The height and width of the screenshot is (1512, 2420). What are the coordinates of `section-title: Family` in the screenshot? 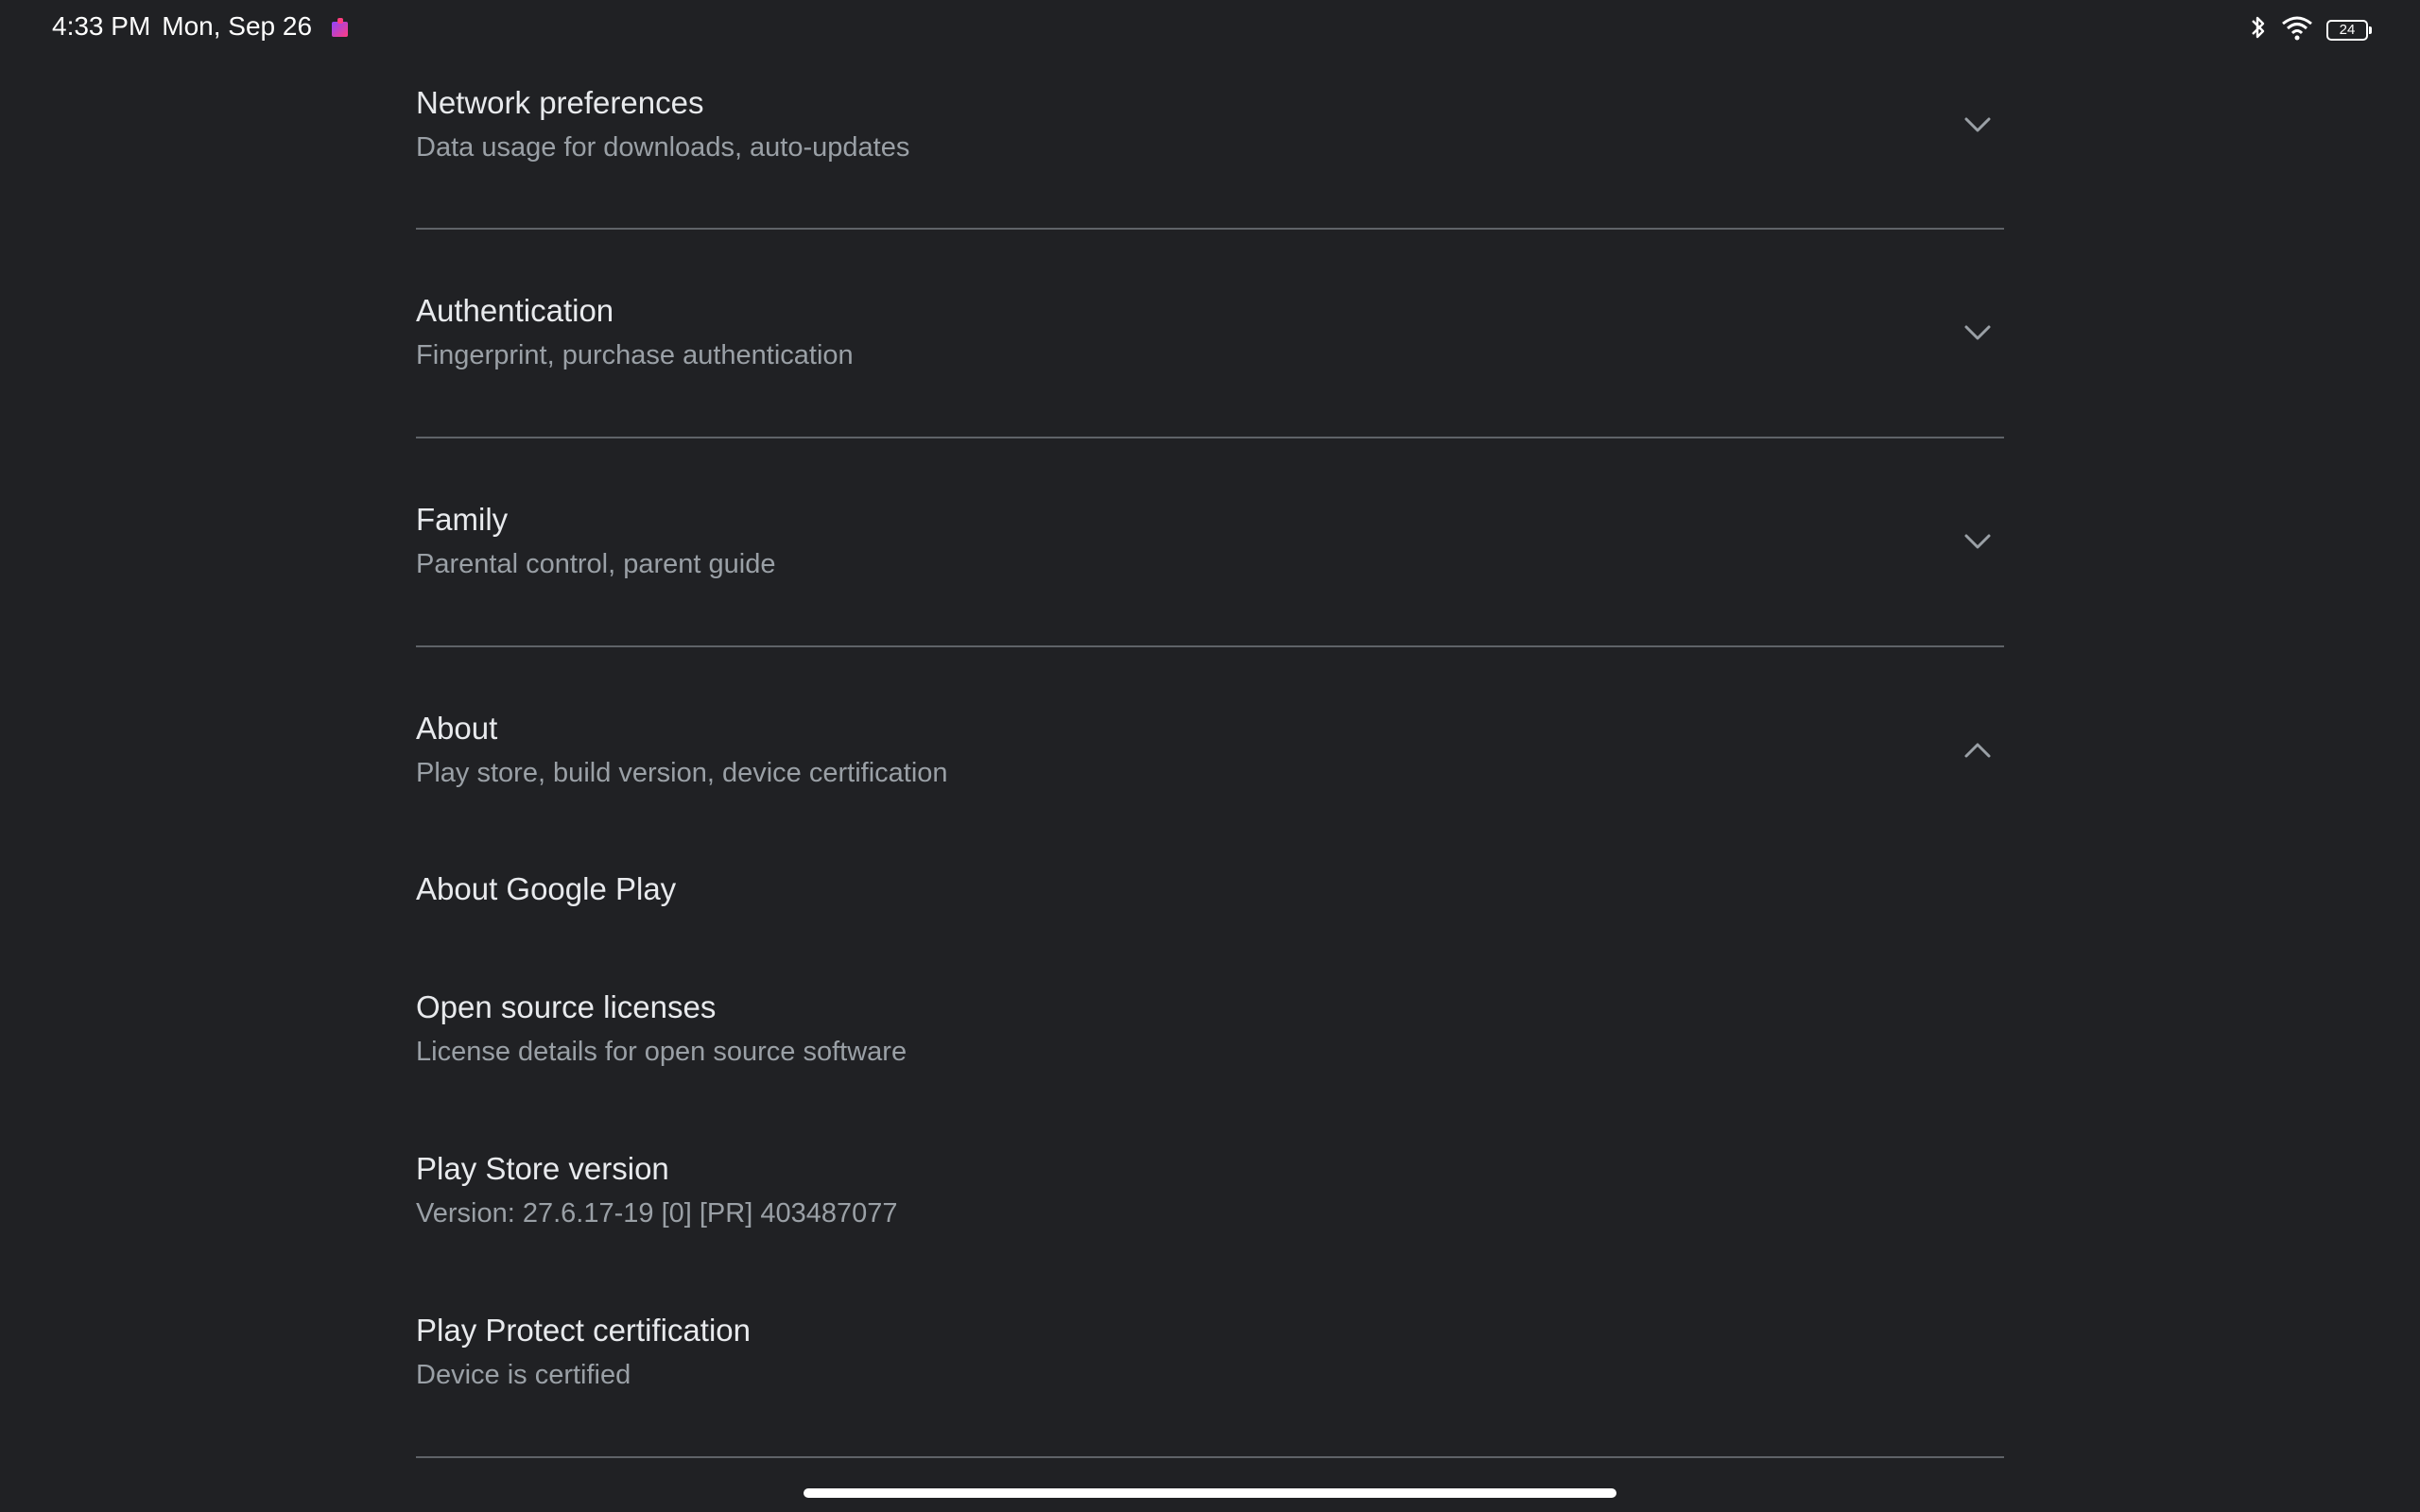 It's located at (462, 519).